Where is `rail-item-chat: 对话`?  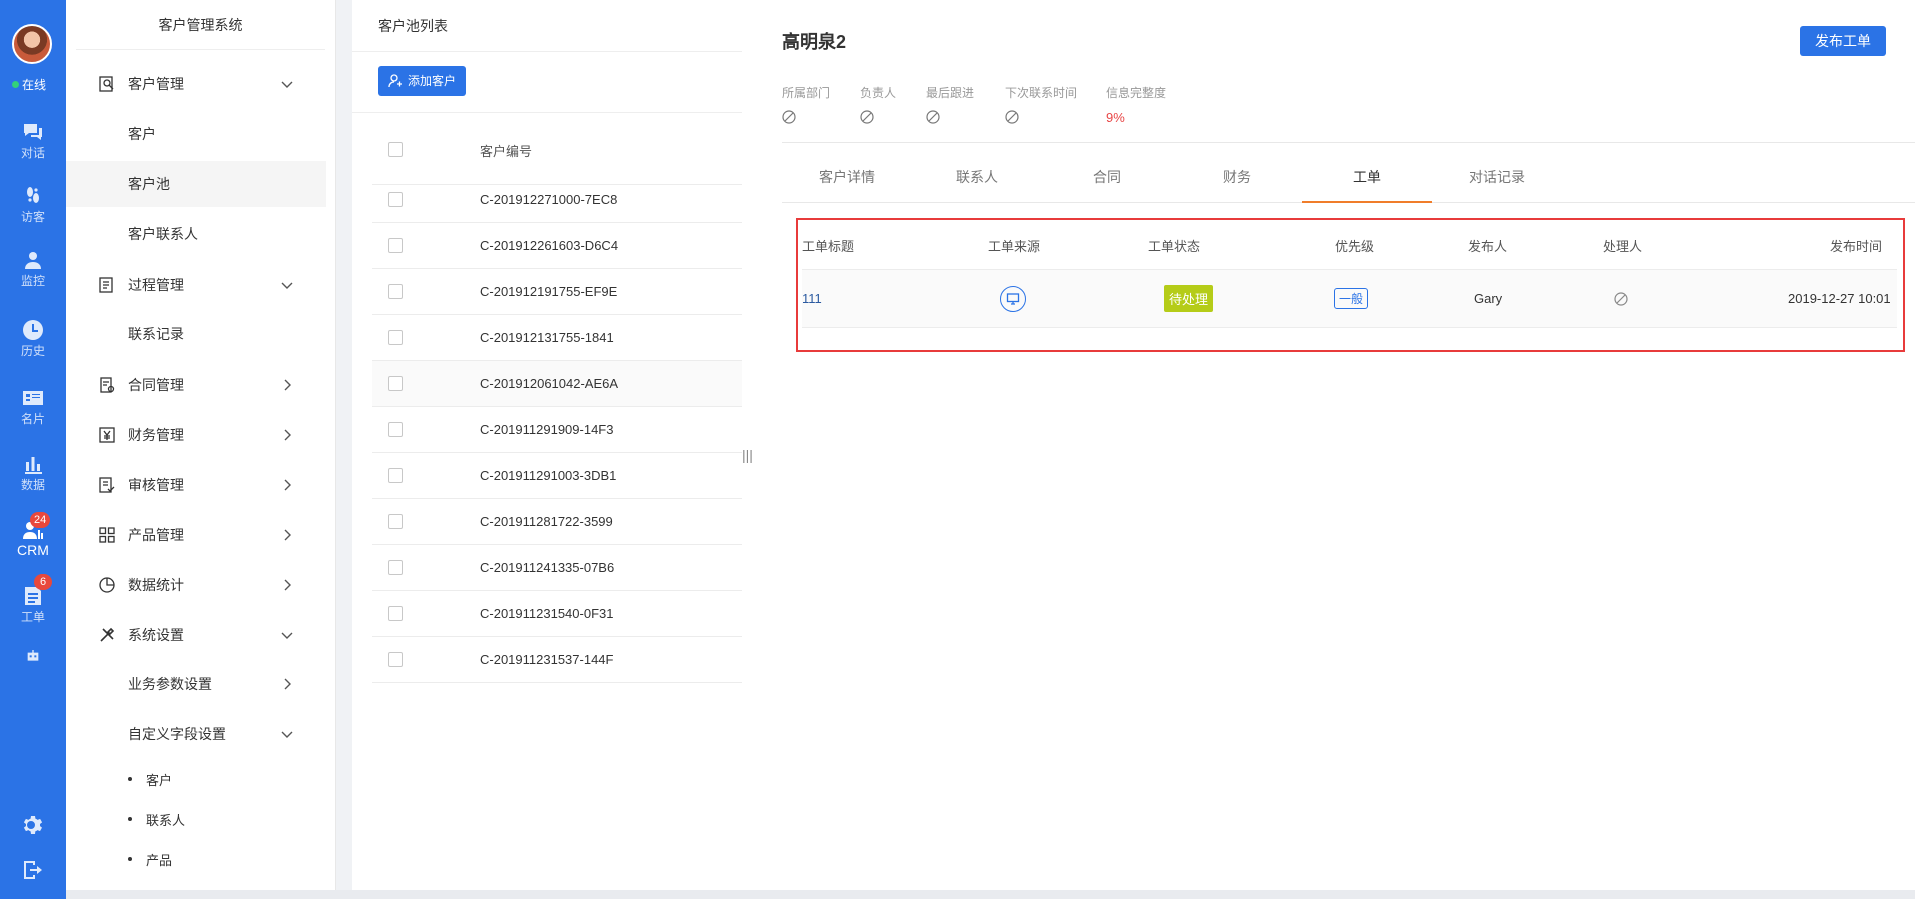
rail-item-chat: 对话 is located at coordinates (33, 140).